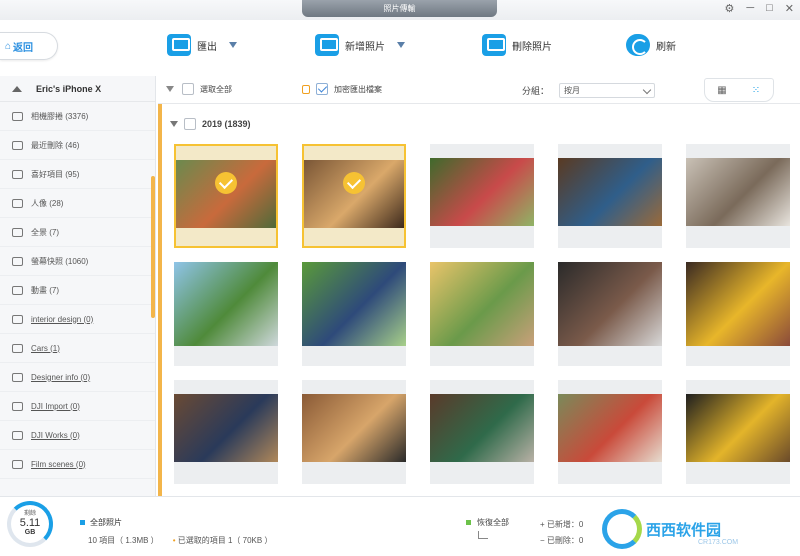 Image resolution: width=800 pixels, height=556 pixels. I want to click on filter-bar: 選取全部 加密匯出檔案 分組： 按月 ▦ ⁙, so click(479, 90).